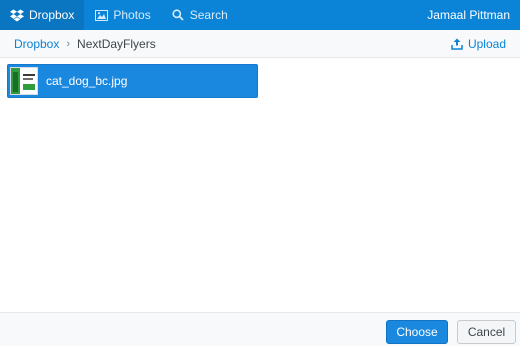 The image size is (520, 346). I want to click on cancel-button: Cancel, so click(486, 332).